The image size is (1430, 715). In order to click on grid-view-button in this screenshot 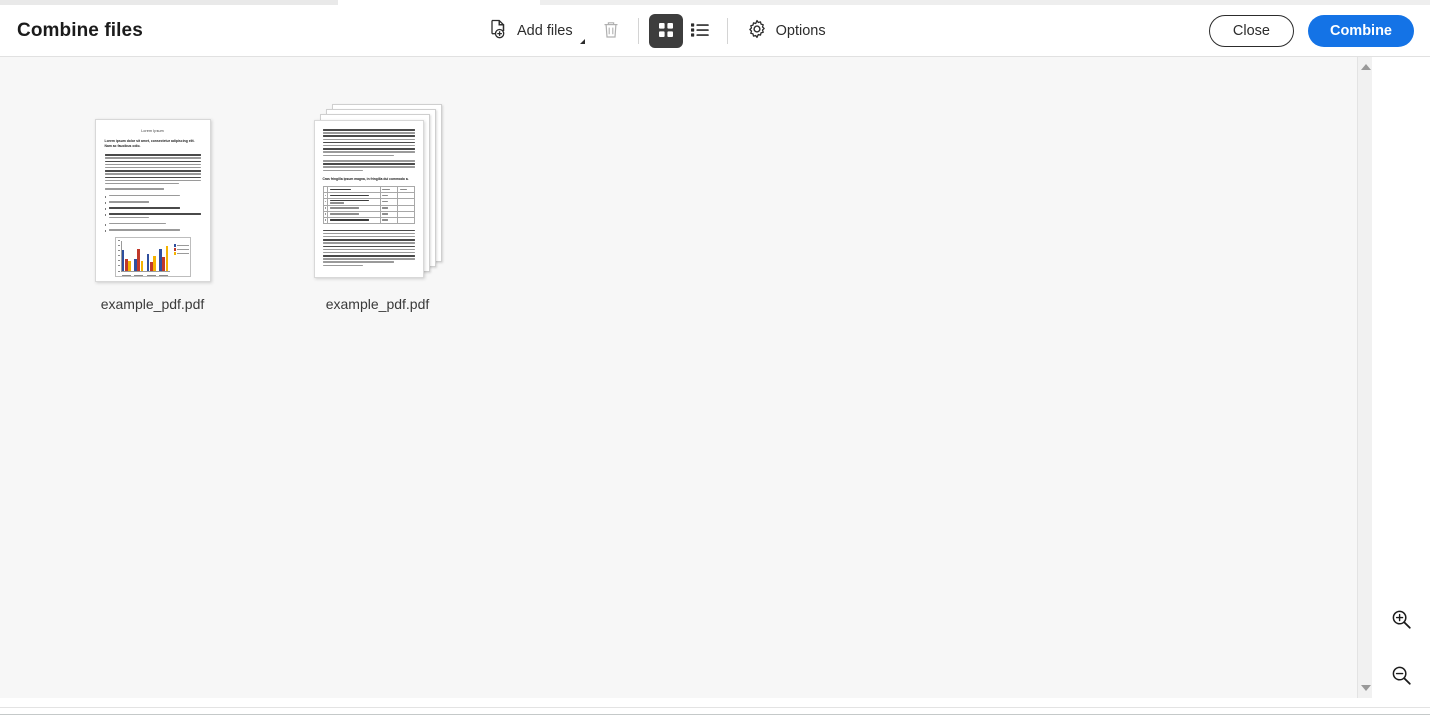, I will do `click(665, 31)`.